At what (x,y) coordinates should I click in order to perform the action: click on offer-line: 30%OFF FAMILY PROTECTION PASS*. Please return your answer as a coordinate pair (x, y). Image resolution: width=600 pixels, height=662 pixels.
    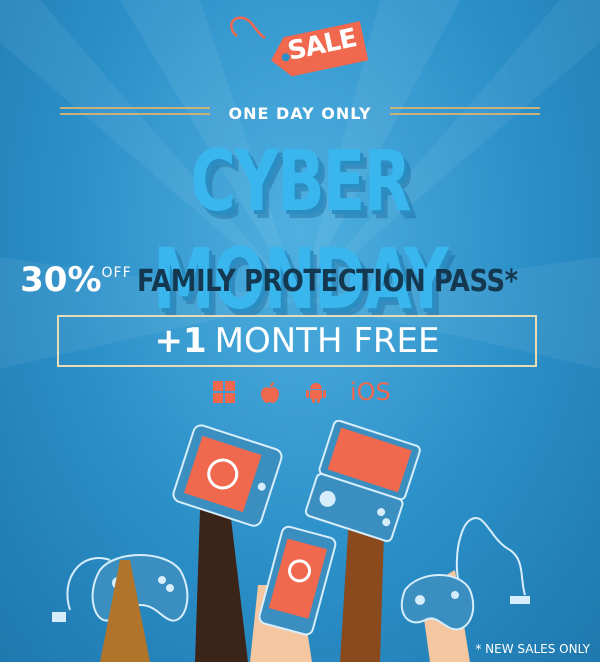
    Looking at the image, I should click on (300, 280).